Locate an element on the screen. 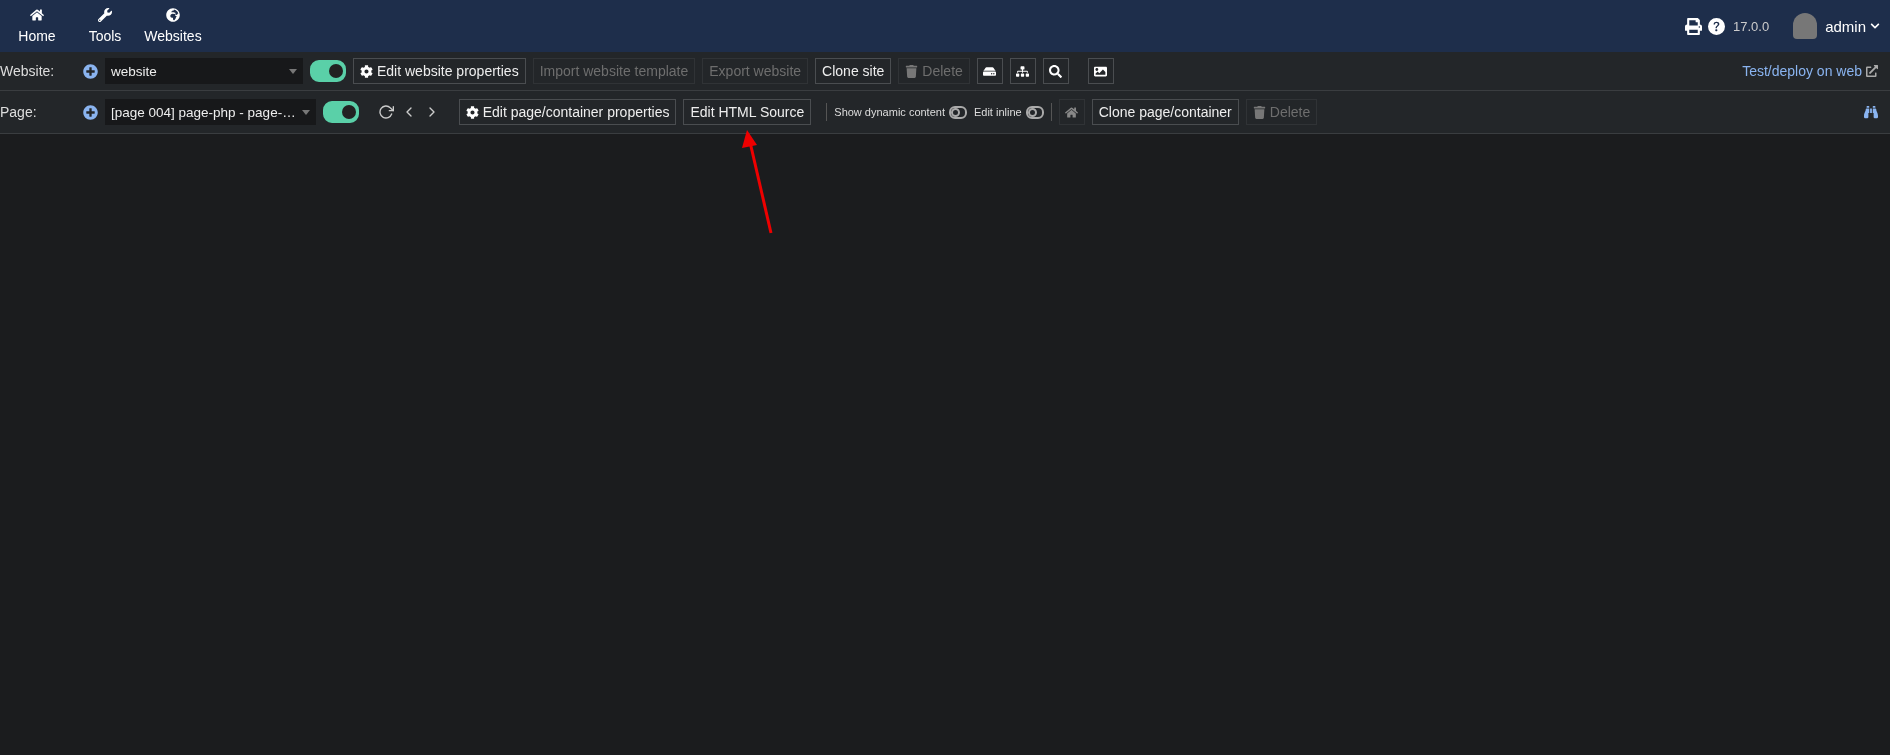 This screenshot has height=755, width=1890. nav-item: Home is located at coordinates (37, 26).